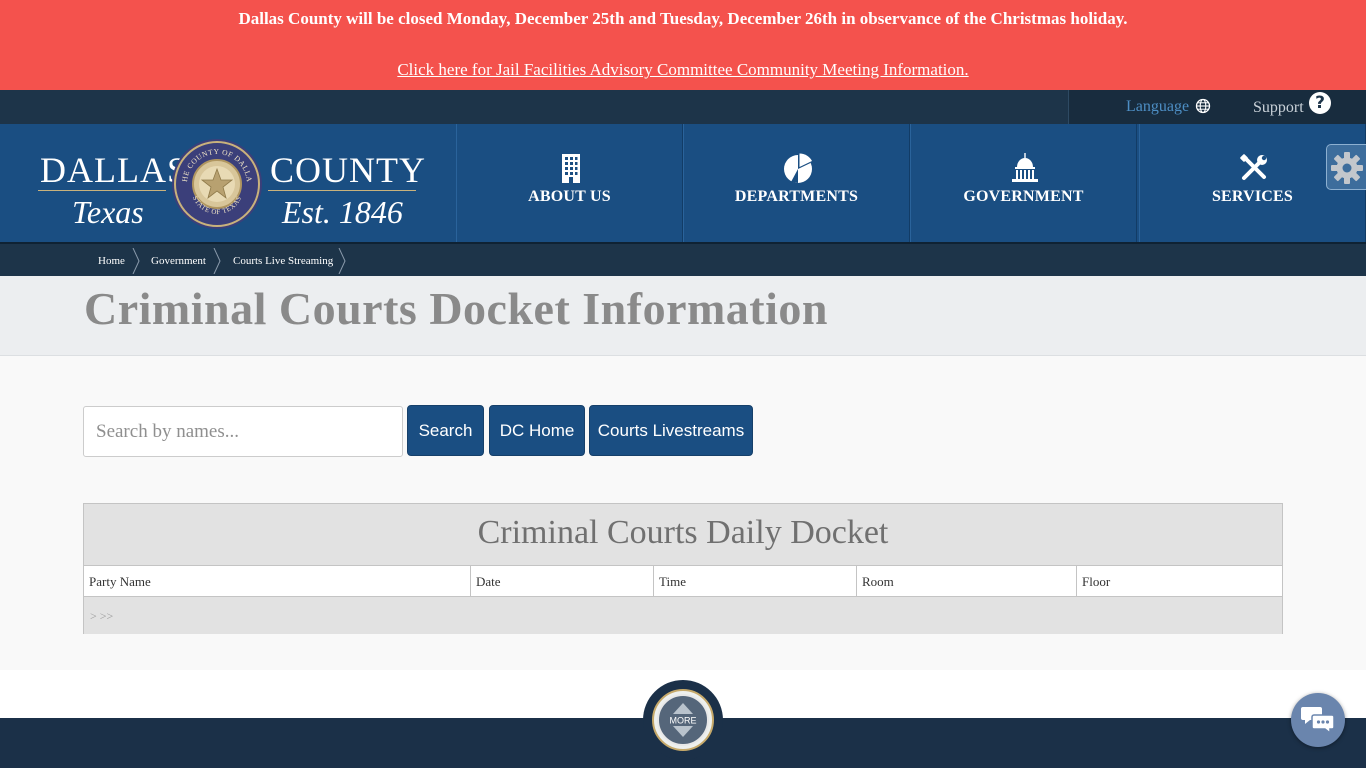 This screenshot has width=1366, height=768. What do you see at coordinates (1217, 107) in the screenshot?
I see `utility-links: Language Support ?` at bounding box center [1217, 107].